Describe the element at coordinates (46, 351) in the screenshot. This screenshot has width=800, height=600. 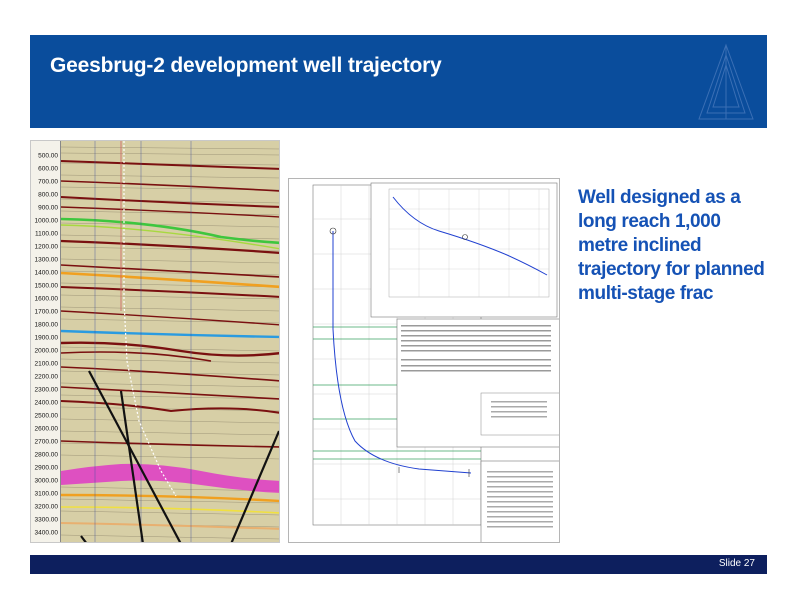
I see `depth-tick-label: 2000.00` at that location.